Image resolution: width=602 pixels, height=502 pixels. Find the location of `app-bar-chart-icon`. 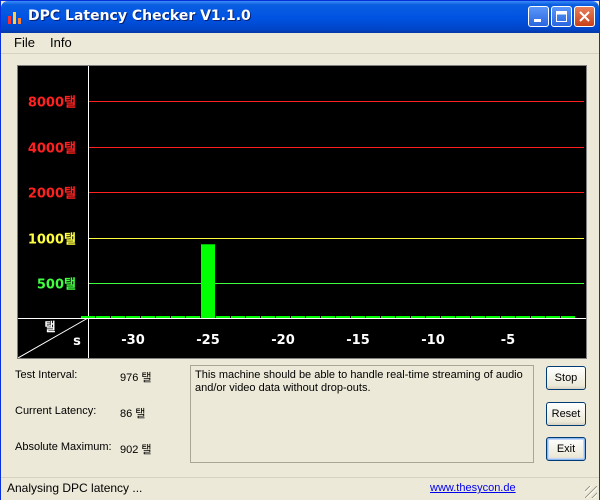

app-bar-chart-icon is located at coordinates (14, 18).